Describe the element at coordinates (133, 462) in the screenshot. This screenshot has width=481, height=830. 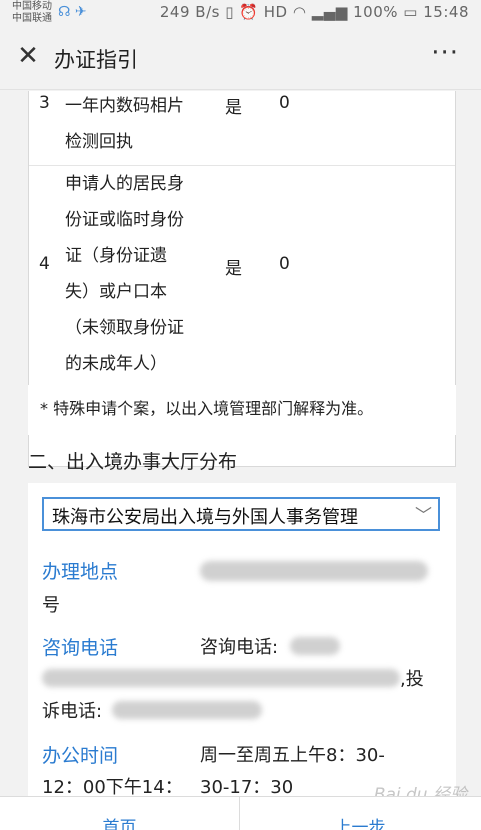
I see `section-heading: 二、出入境办事大厅分布` at that location.